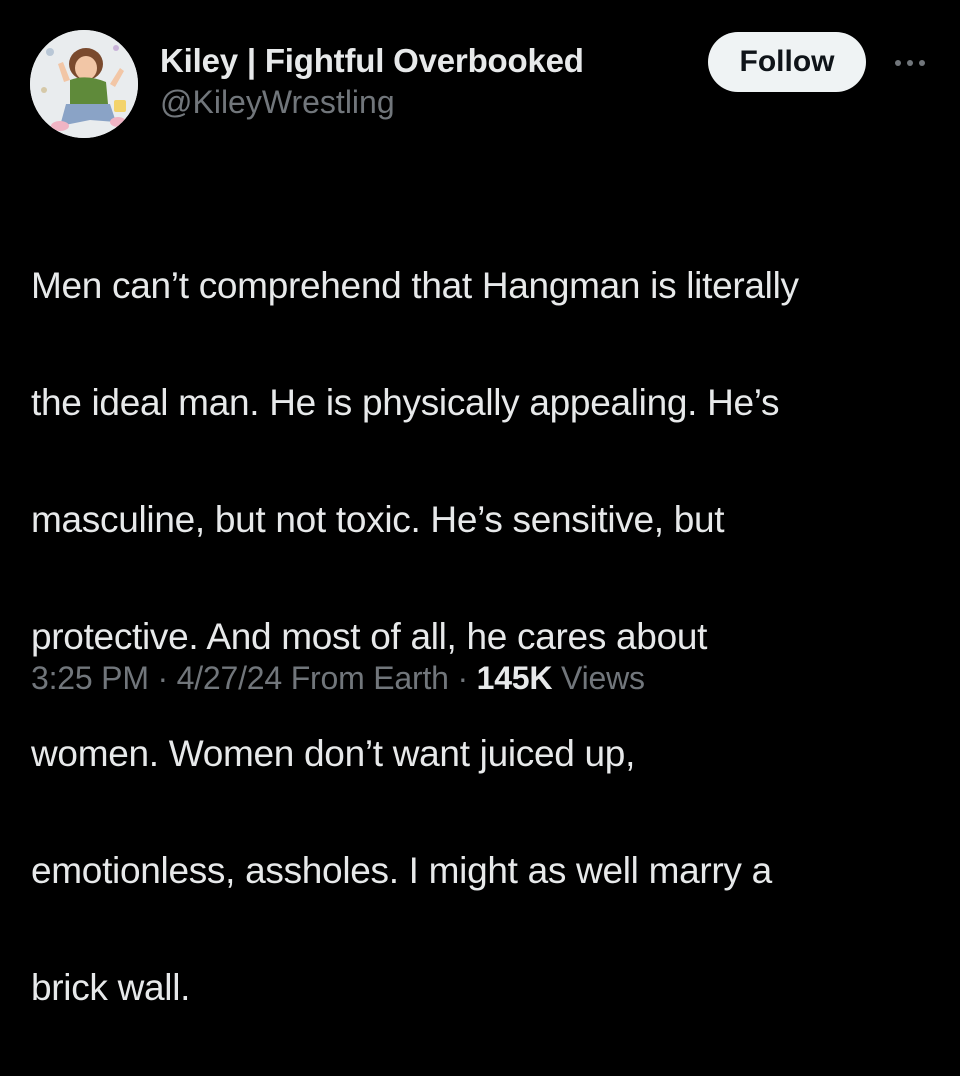 The width and height of the screenshot is (960, 1076). I want to click on avatar, so click(84, 84).